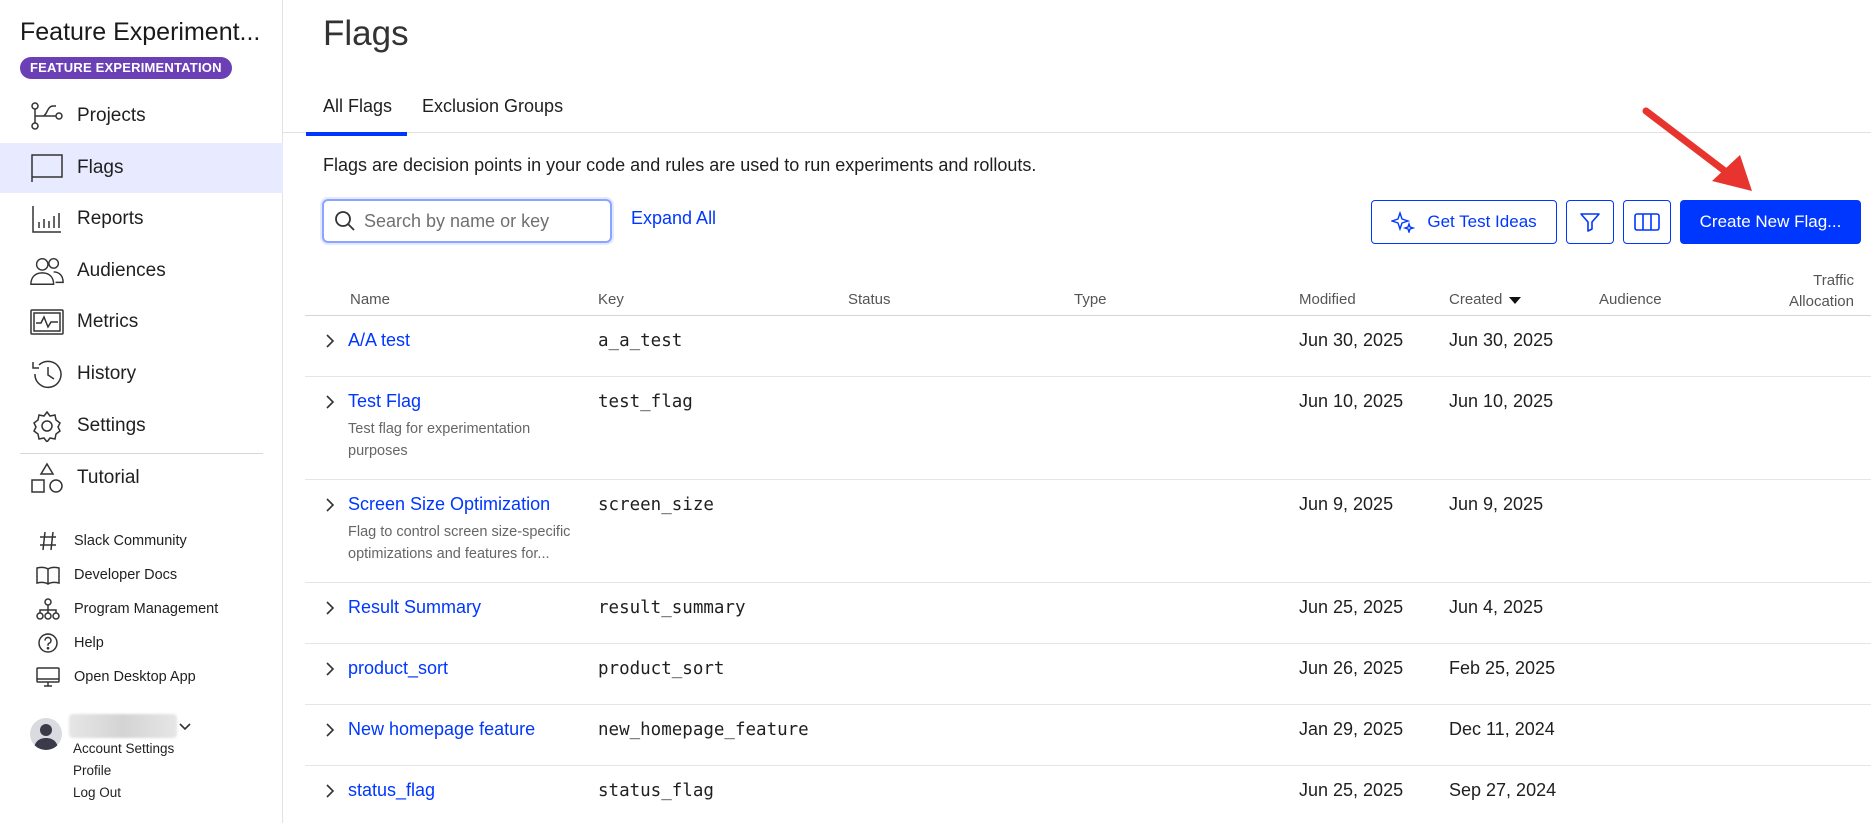 The width and height of the screenshot is (1871, 823). Describe the element at coordinates (47, 168) in the screenshot. I see `flag-icon` at that location.